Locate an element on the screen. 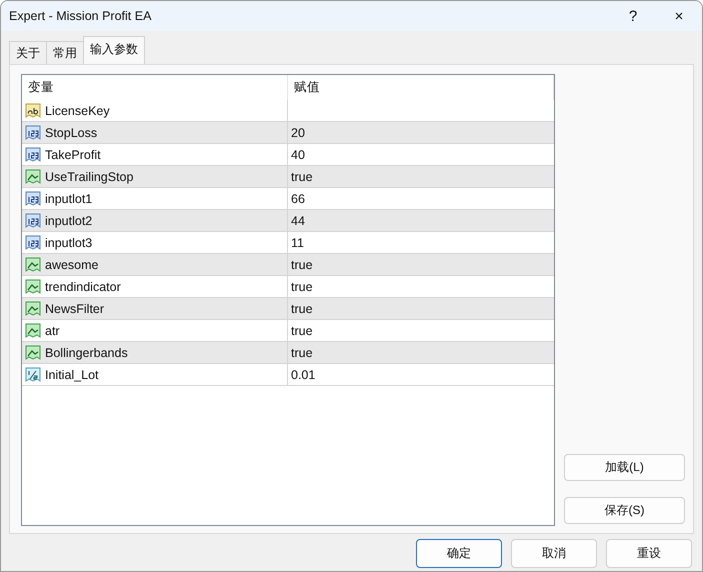  close-button: × is located at coordinates (679, 16).